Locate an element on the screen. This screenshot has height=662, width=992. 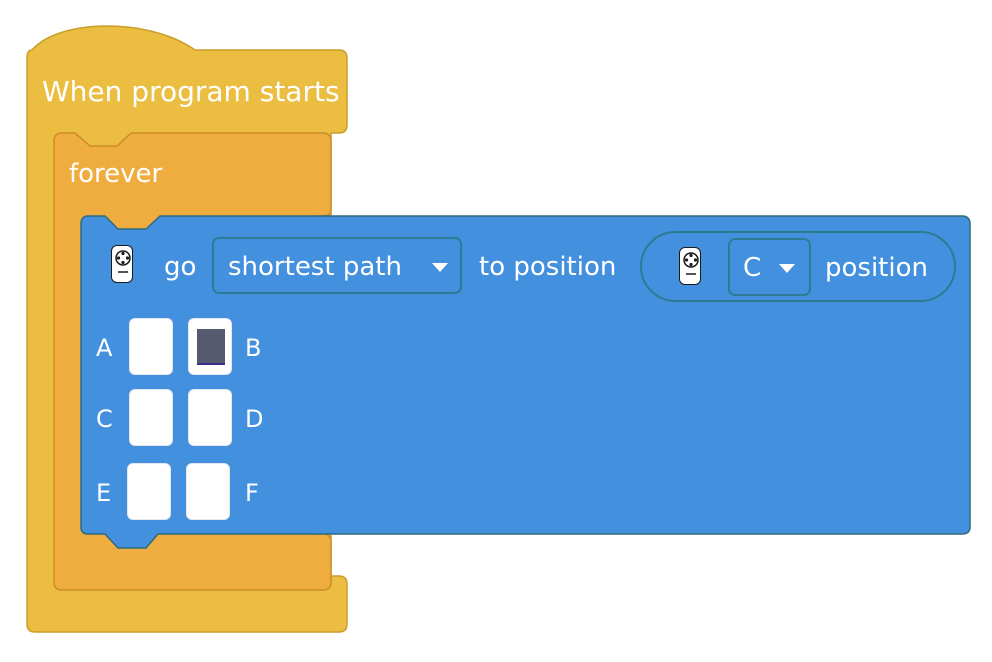
grid-label-a: A is located at coordinates (104, 348).